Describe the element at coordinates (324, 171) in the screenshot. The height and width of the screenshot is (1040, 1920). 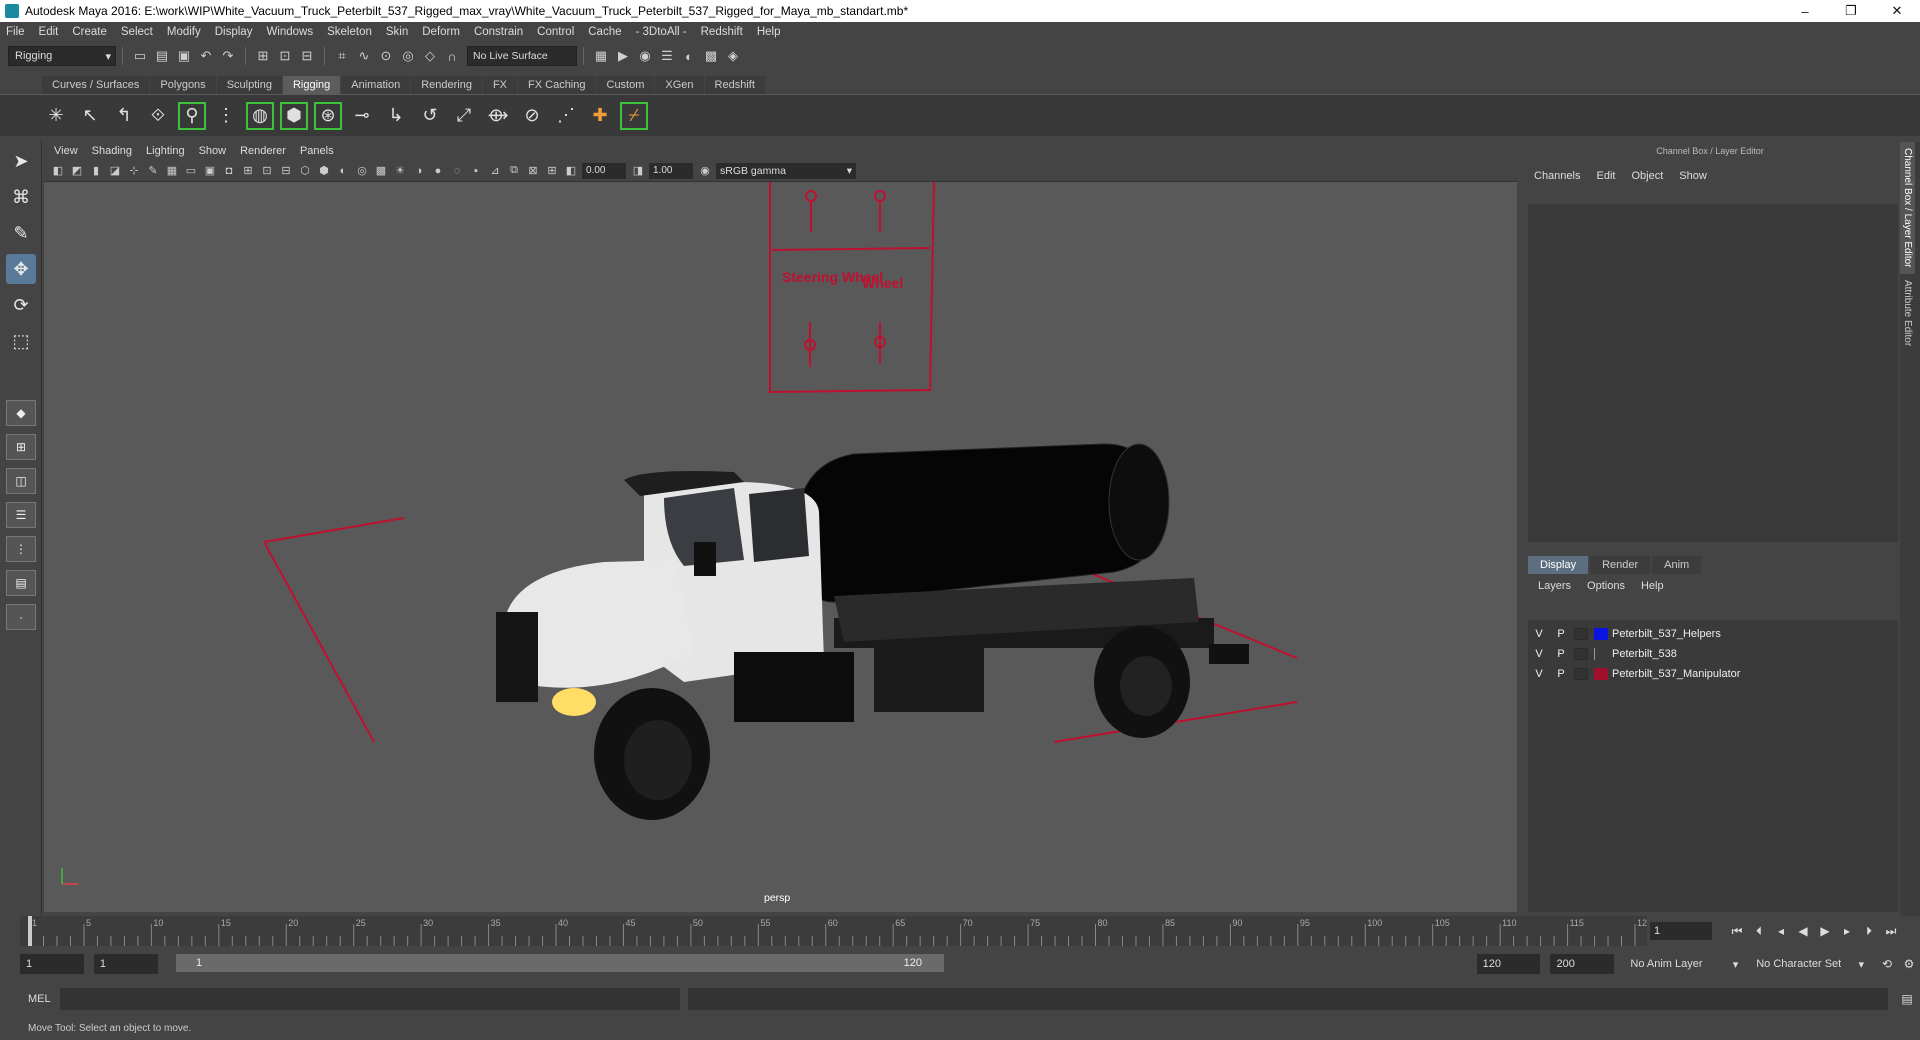
I see `smooth-shade-icon: ⬢` at that location.